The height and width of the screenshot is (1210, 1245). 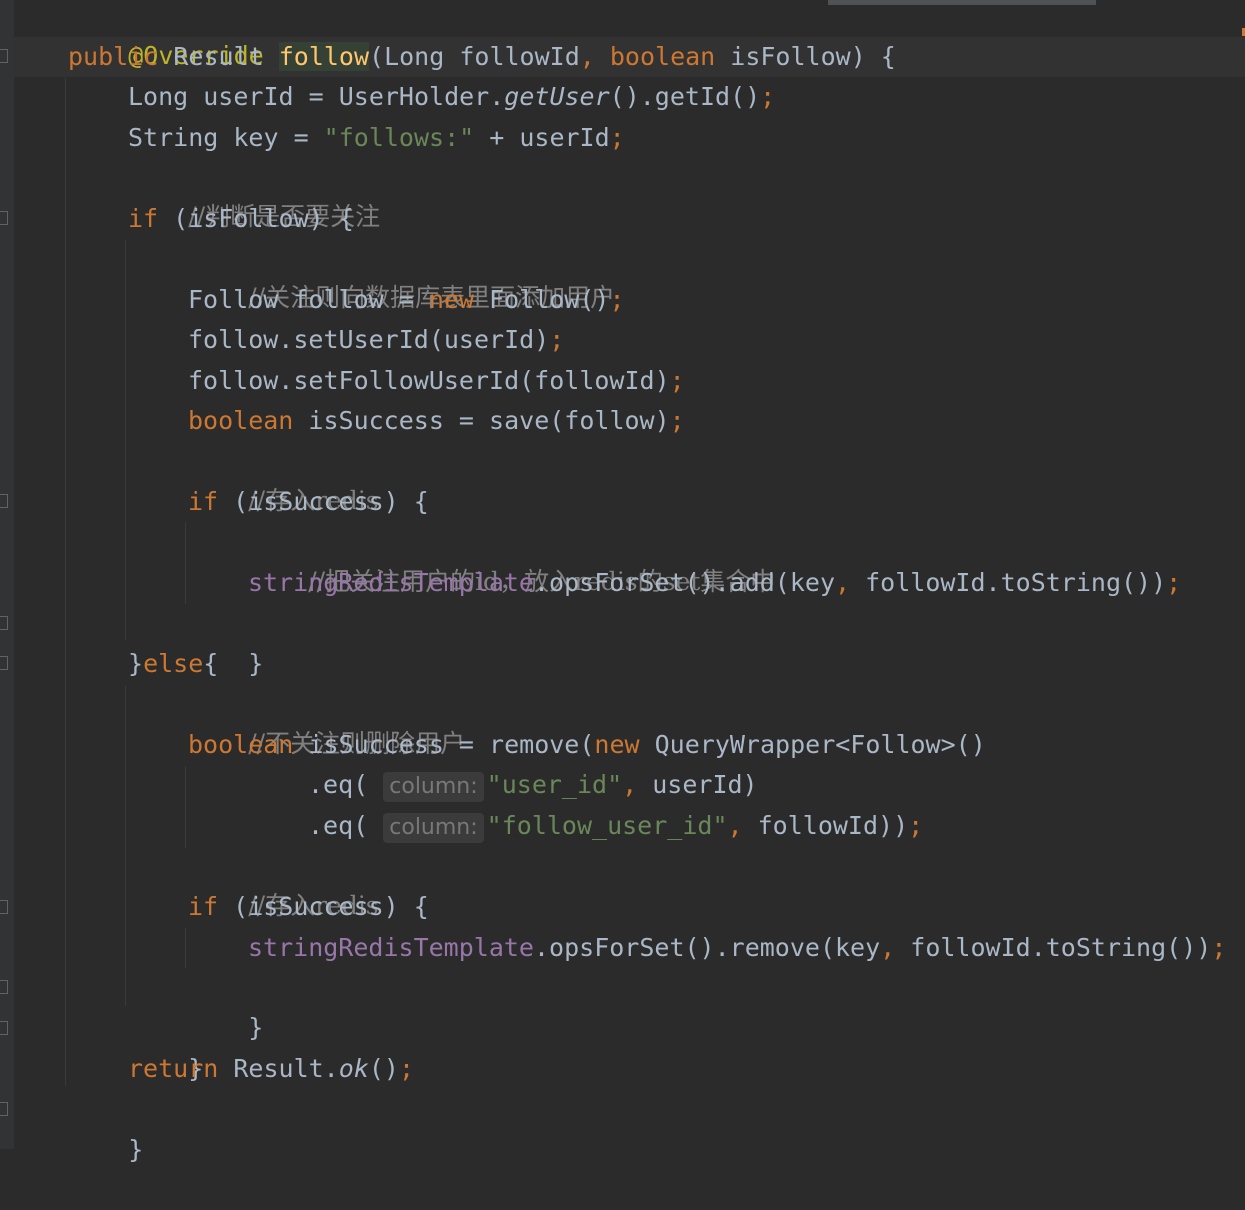 What do you see at coordinates (436, 380) in the screenshot?
I see `code-line: follow.setFollowUserId(followId);` at bounding box center [436, 380].